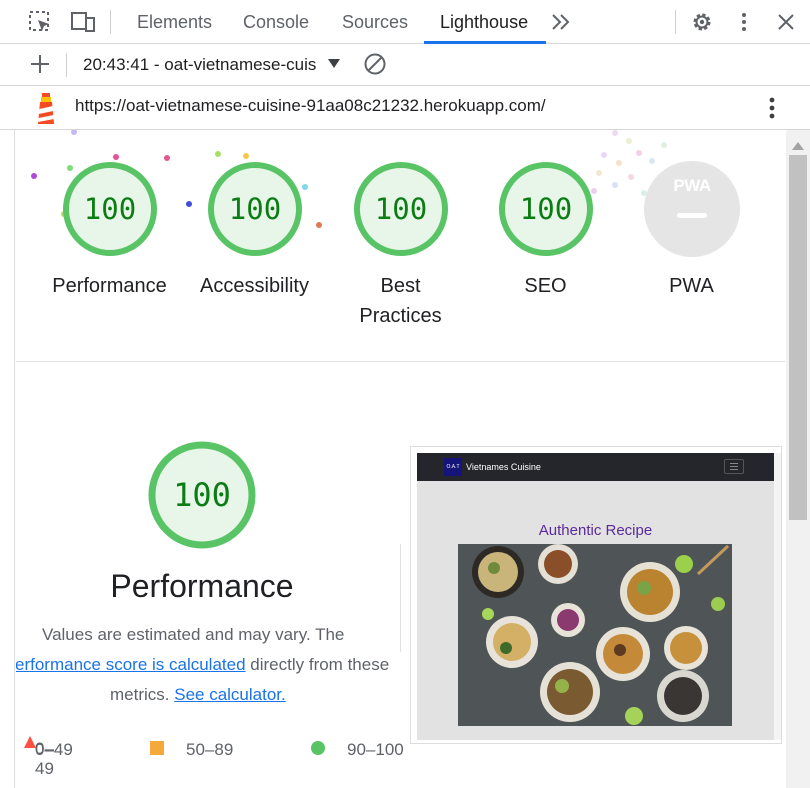 The width and height of the screenshot is (810, 788). What do you see at coordinates (691, 286) in the screenshot?
I see `pwa-label: PWA` at bounding box center [691, 286].